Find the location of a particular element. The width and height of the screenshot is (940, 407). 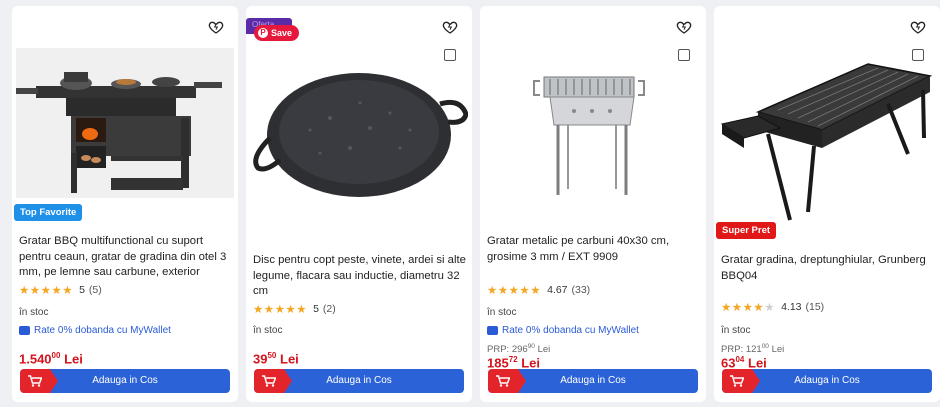

product-price: 1.54000 Lei is located at coordinates (51, 358).